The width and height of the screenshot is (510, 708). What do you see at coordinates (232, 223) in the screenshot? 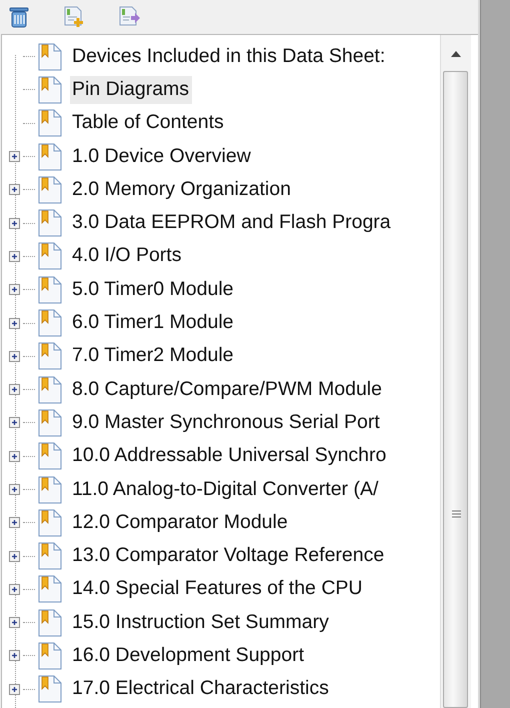
I see `bookmark-item: 3.0 Data EEPROM and Flash Progra` at bounding box center [232, 223].